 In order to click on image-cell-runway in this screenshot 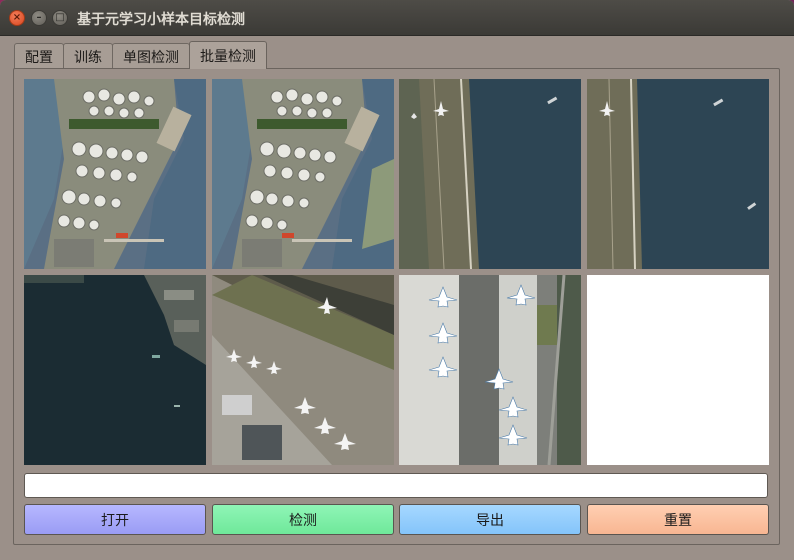, I will do `click(303, 370)`.